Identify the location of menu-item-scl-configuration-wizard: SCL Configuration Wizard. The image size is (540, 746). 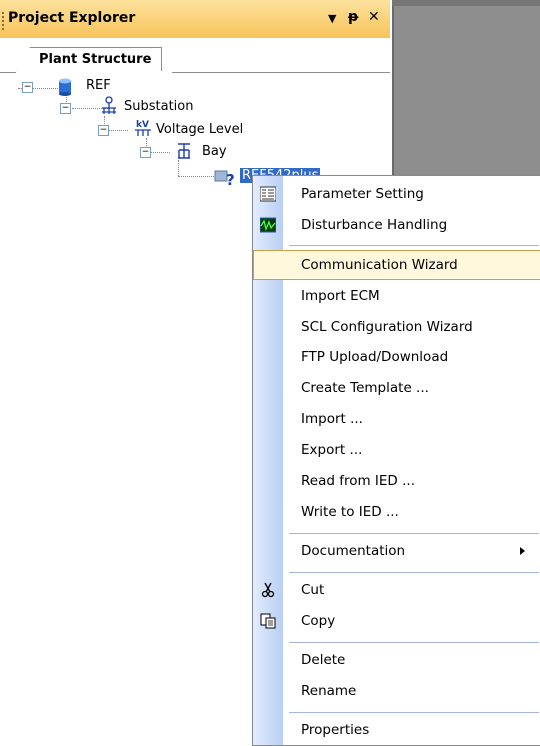
(396, 327).